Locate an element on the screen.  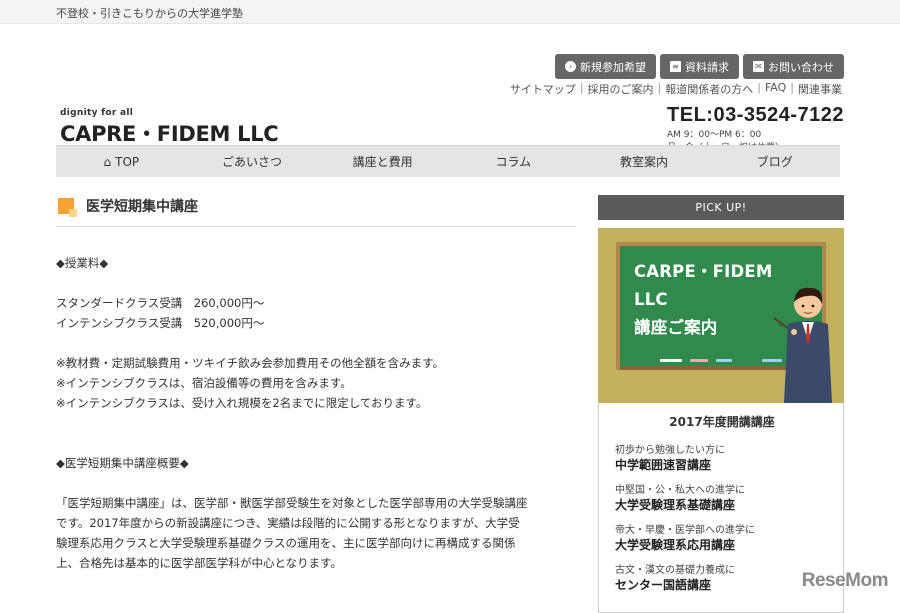
nav-classroom: 教室案内 is located at coordinates (644, 161).